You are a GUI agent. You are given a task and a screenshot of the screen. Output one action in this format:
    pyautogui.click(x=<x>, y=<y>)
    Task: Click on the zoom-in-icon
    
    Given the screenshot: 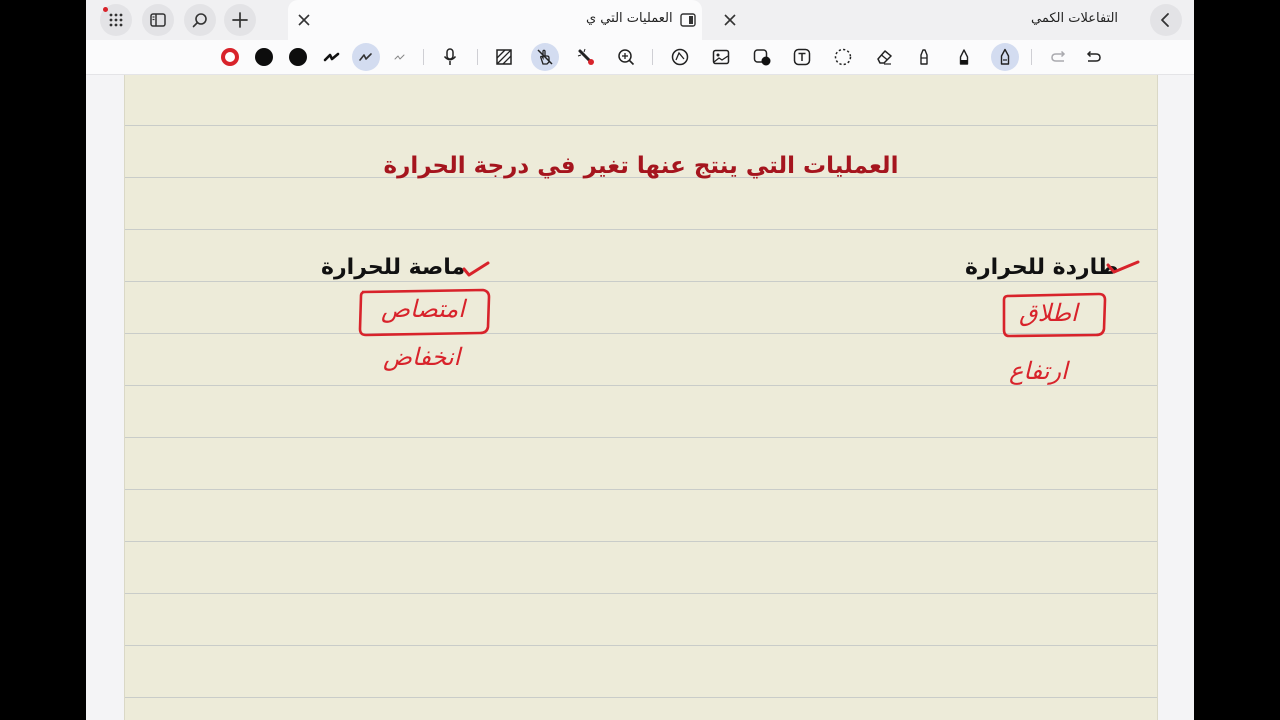 What is the action you would take?
    pyautogui.click(x=626, y=57)
    